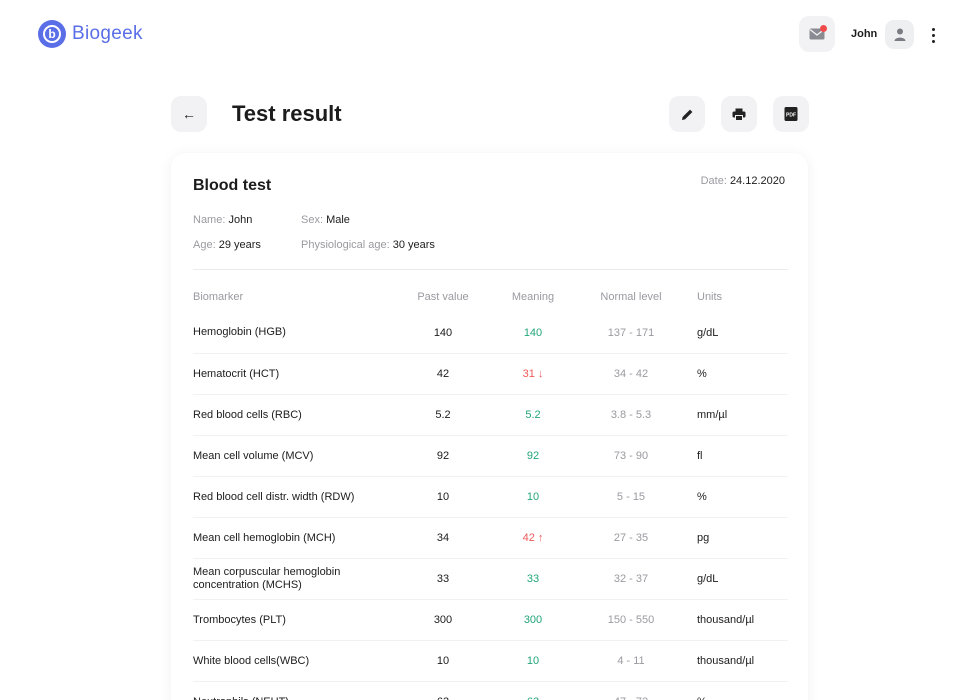 Image resolution: width=980 pixels, height=700 pixels. What do you see at coordinates (443, 456) in the screenshot?
I see `past-value-cell: 92` at bounding box center [443, 456].